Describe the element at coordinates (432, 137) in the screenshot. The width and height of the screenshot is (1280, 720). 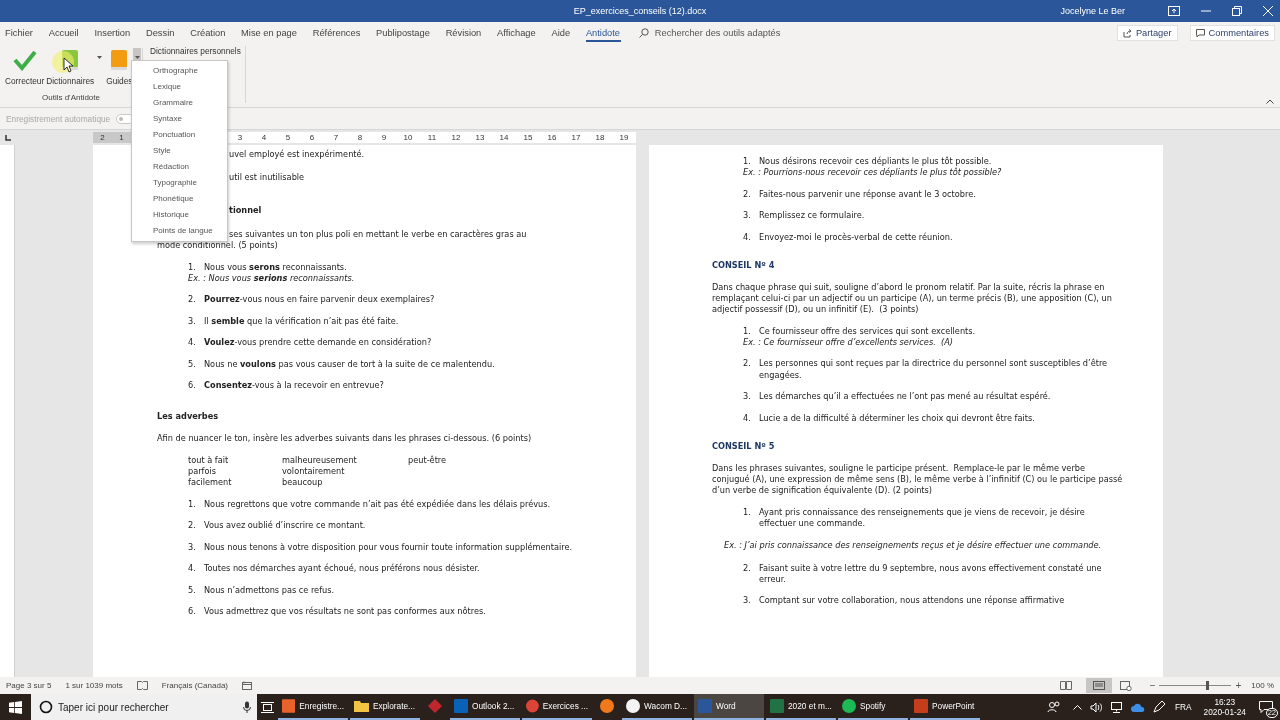
I see `horizontal-ruler: 3 4 5 6 7 8 9 10 11 12 13 14 15 16 17 18 19` at that location.